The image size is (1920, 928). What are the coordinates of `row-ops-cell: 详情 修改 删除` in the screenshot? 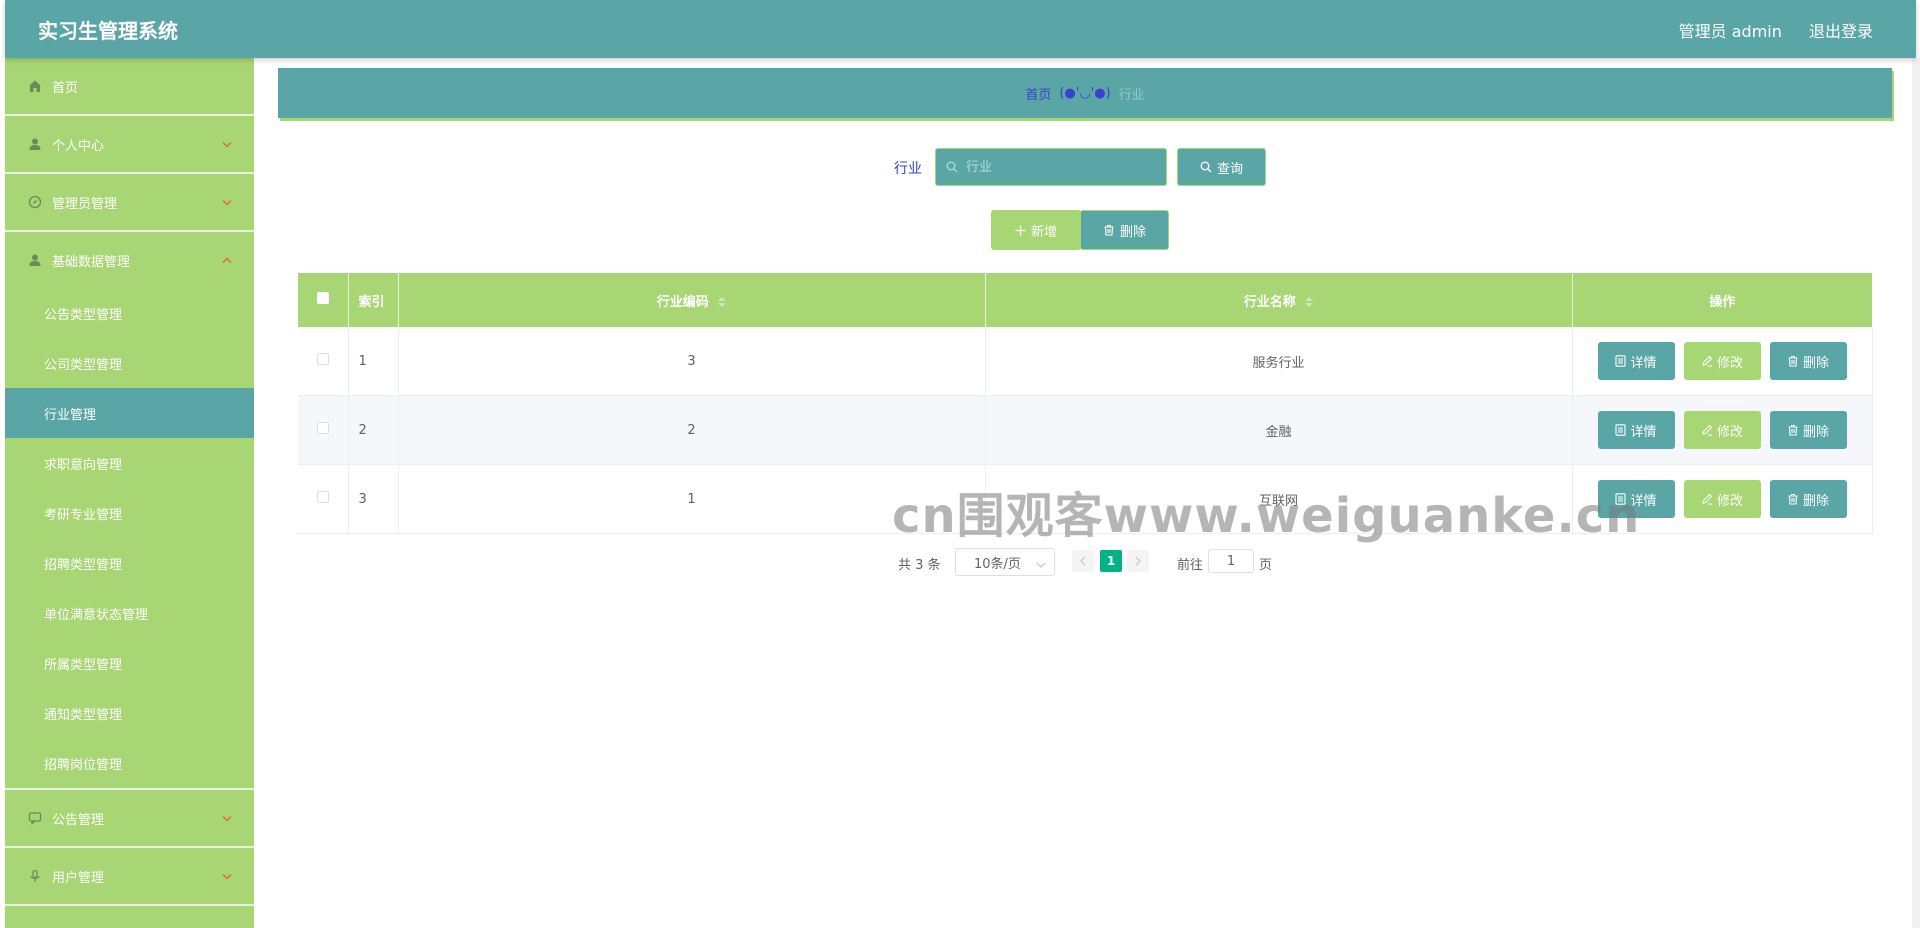 It's located at (1722, 361).